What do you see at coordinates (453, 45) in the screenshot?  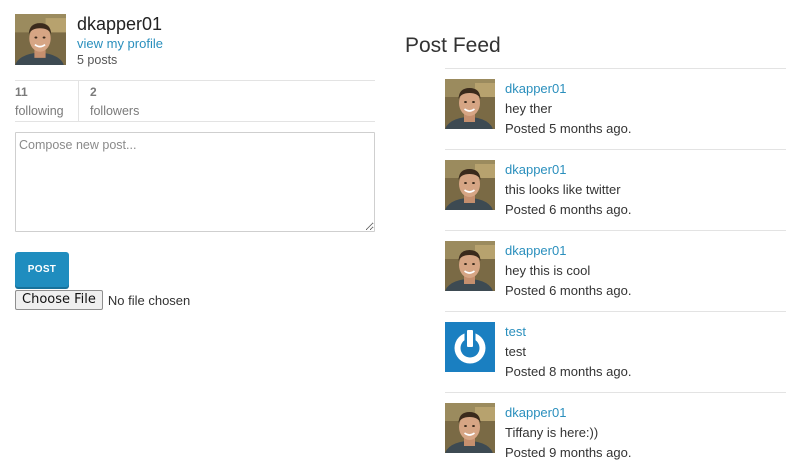 I see `feed-title: Post Feed` at bounding box center [453, 45].